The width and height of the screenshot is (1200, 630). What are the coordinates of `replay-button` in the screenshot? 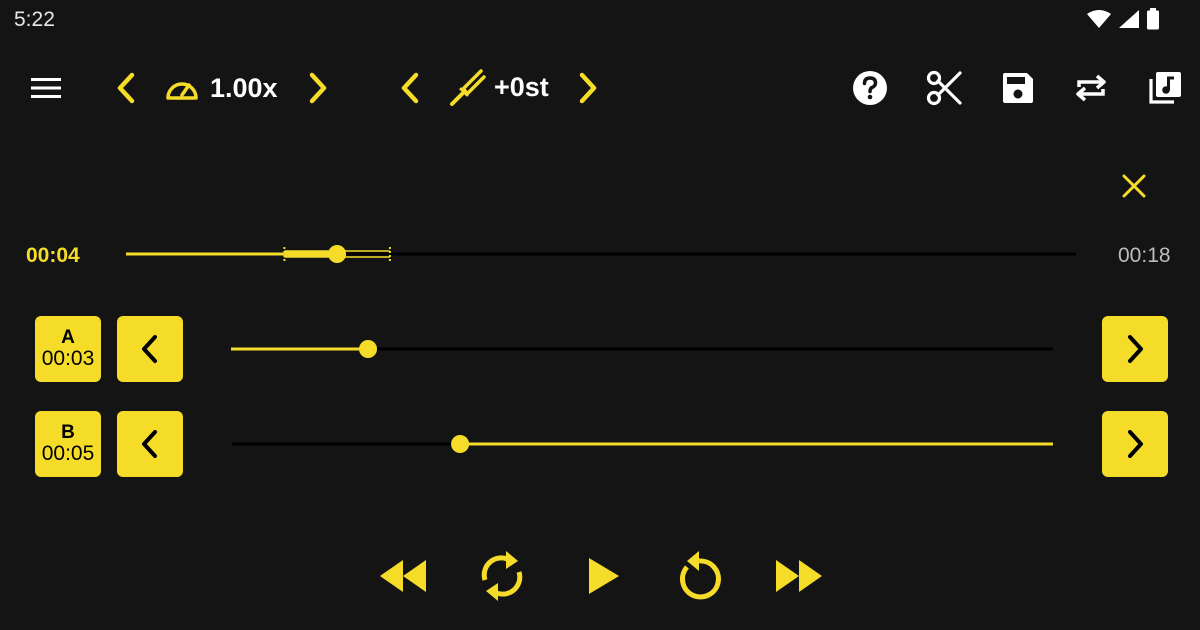 It's located at (699, 575).